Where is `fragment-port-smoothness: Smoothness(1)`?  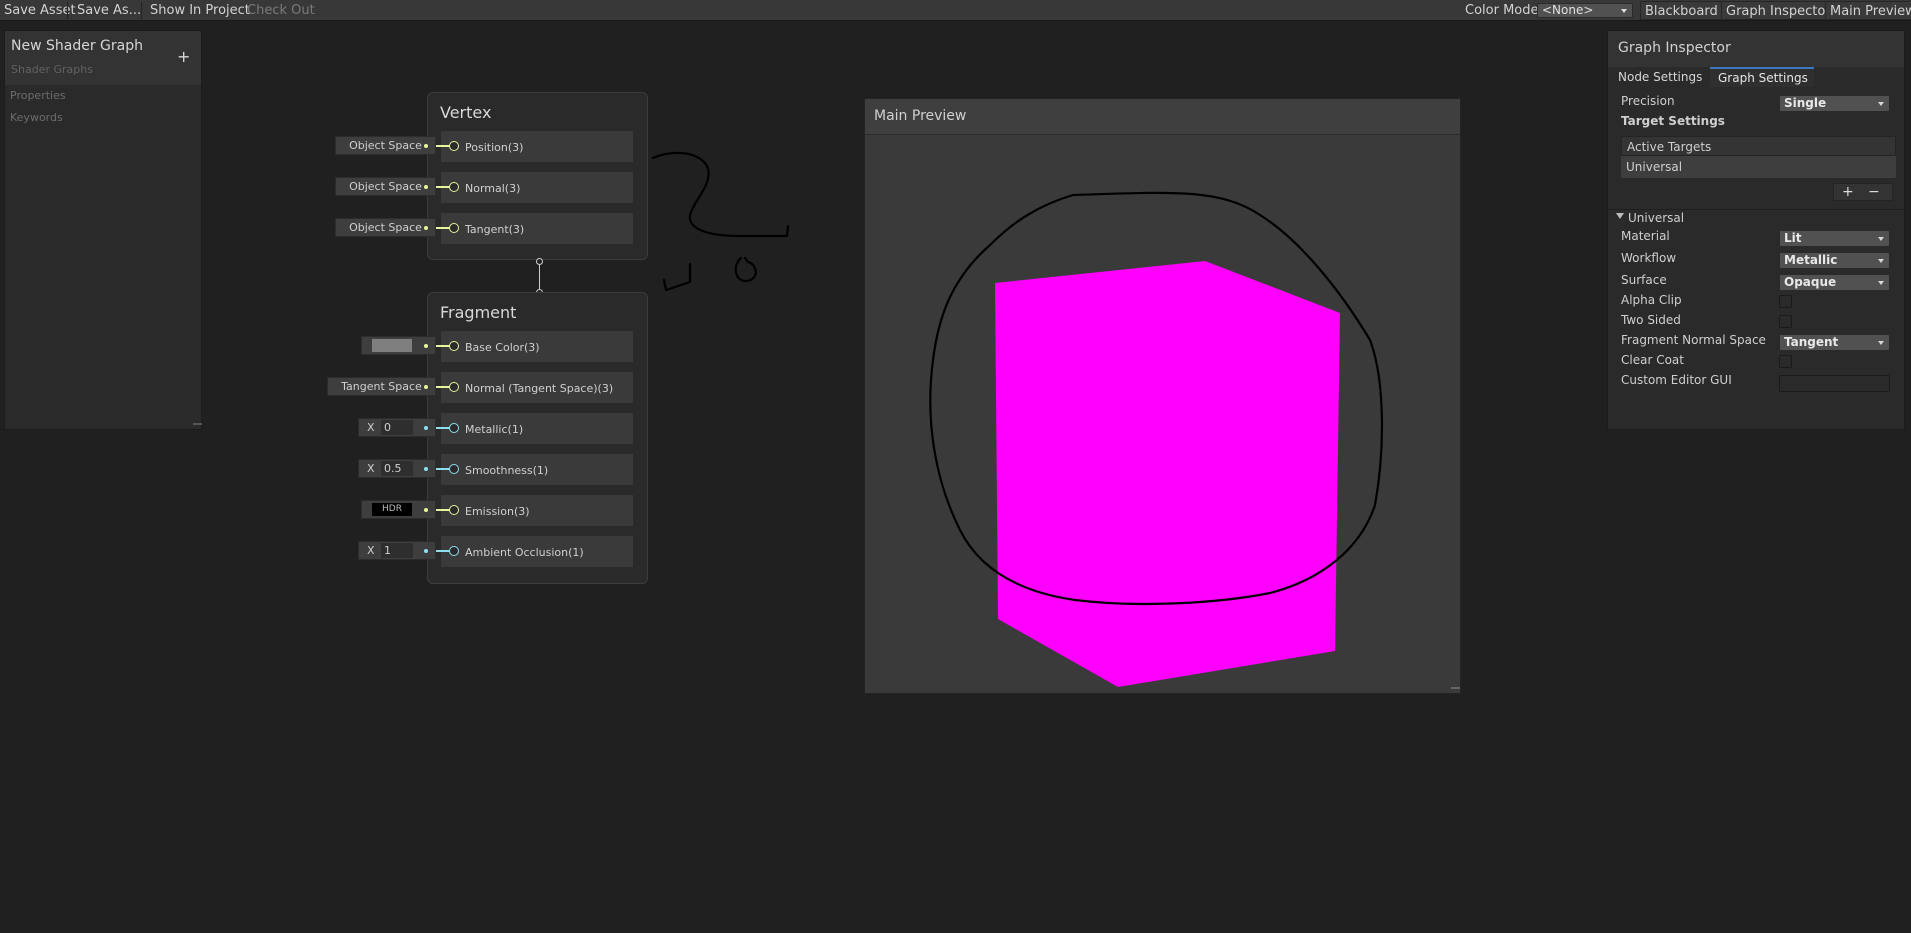 fragment-port-smoothness: Smoothness(1) is located at coordinates (537, 469).